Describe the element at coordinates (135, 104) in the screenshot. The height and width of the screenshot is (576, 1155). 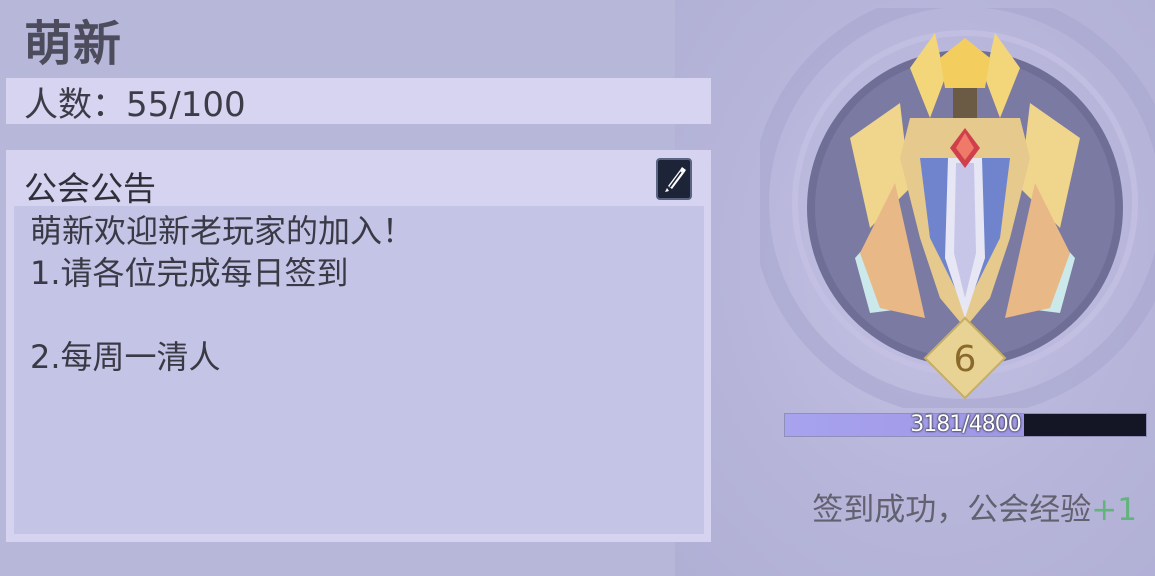
I see `member-count-label: 人数：55/100` at that location.